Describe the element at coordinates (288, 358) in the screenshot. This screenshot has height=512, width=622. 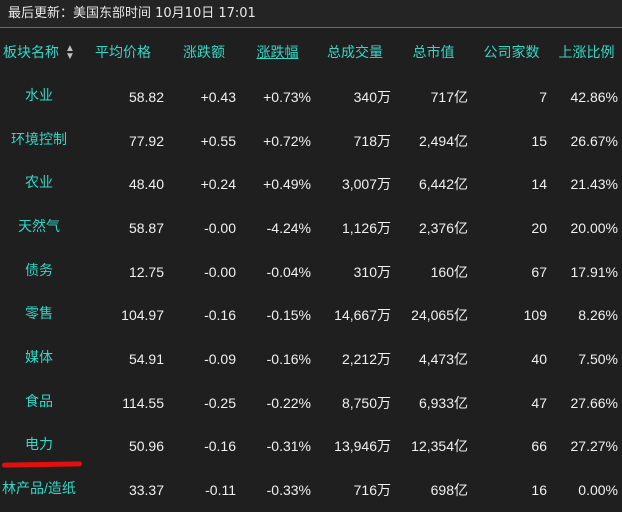
I see `table-cell: -0.16%` at that location.